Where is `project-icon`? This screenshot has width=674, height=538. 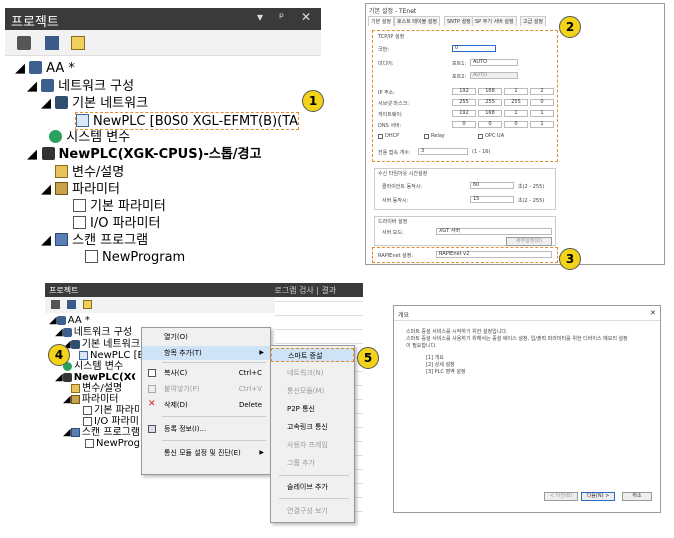 project-icon is located at coordinates (61, 320).